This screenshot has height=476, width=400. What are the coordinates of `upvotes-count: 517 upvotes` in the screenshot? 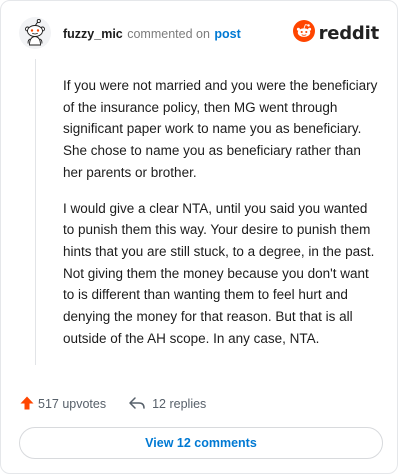 It's located at (72, 404).